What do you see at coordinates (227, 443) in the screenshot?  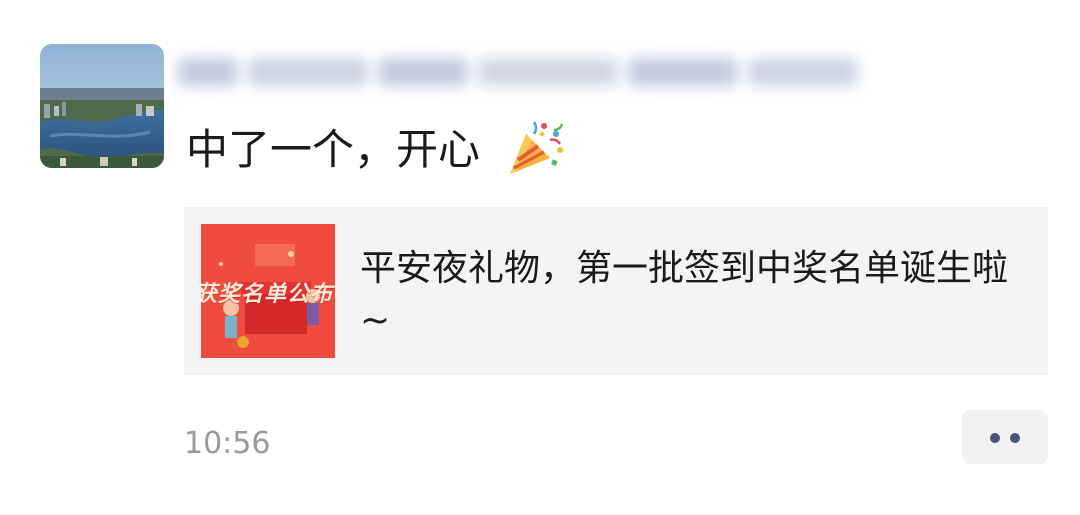 I see `post-timestamp: 10:56` at bounding box center [227, 443].